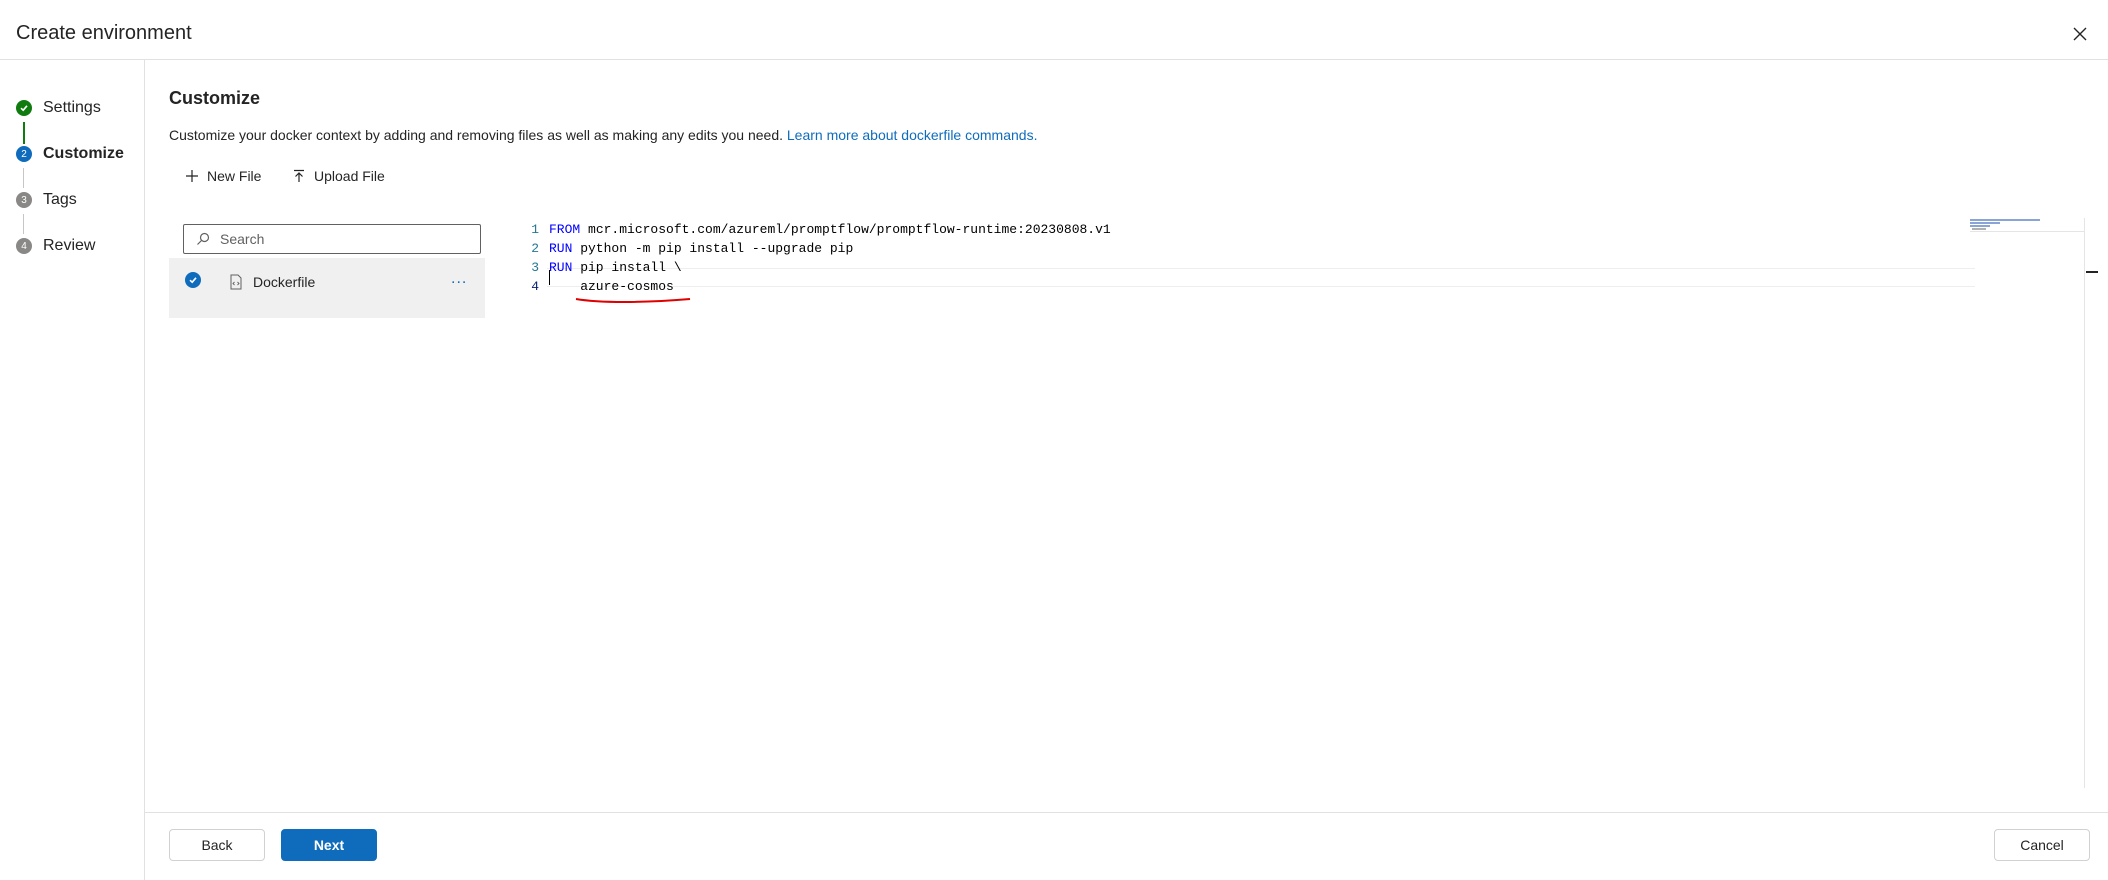  What do you see at coordinates (912, 135) in the screenshot?
I see `learn-more-link: Learn more about dockerfile commands.` at bounding box center [912, 135].